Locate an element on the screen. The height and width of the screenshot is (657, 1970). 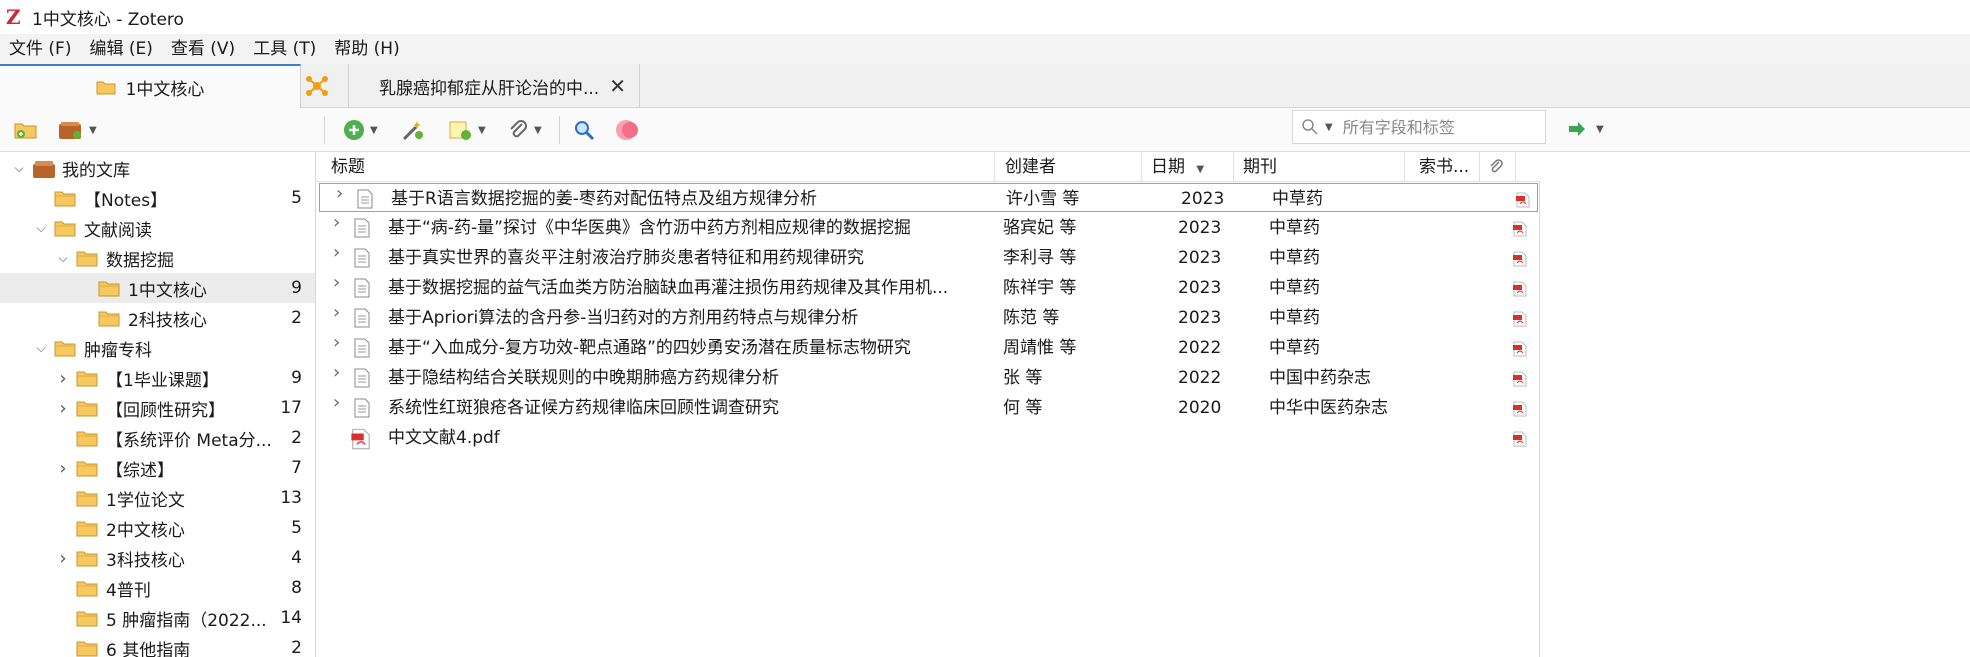
menu-tools: 工具 (T) is located at coordinates (284, 49).